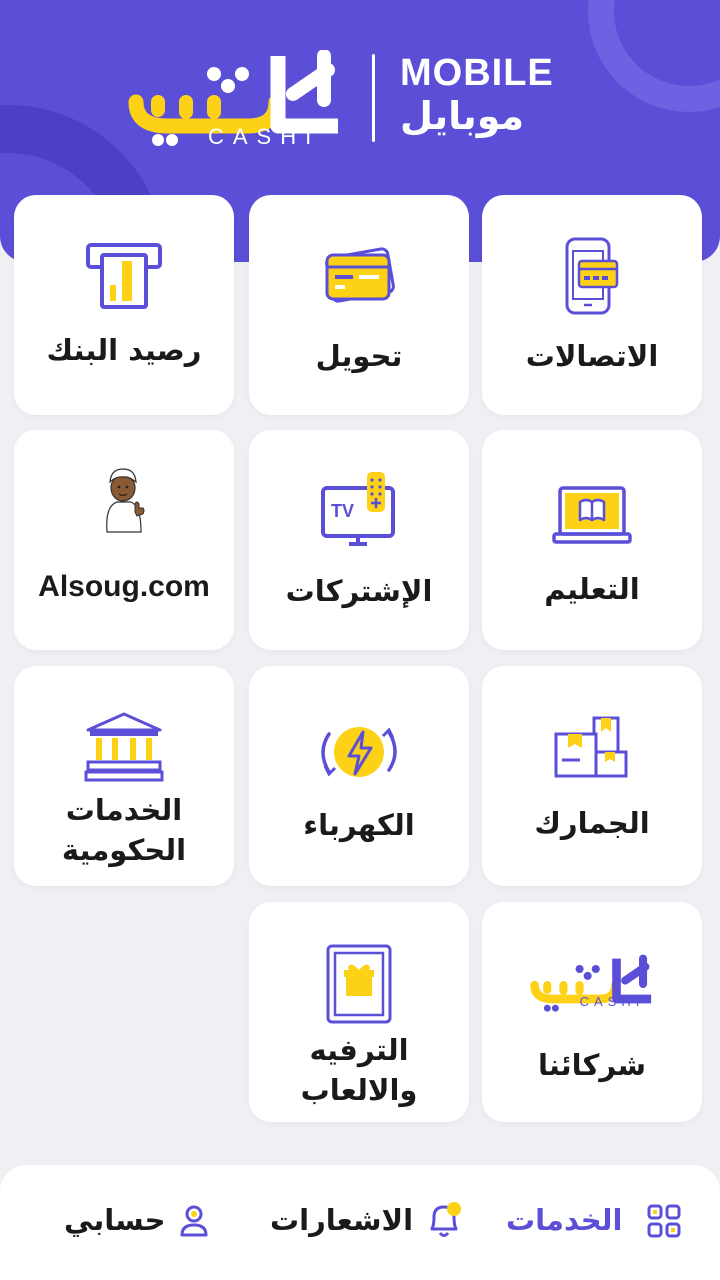 The height and width of the screenshot is (1280, 720). What do you see at coordinates (592, 1012) in the screenshot?
I see `service-card-partners: CASHI شركائنا` at bounding box center [592, 1012].